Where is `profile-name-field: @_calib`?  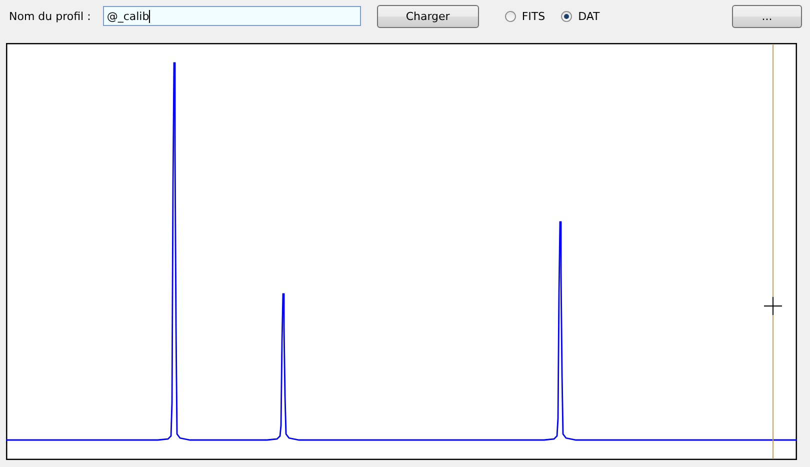
profile-name-field: @_calib is located at coordinates (231, 16).